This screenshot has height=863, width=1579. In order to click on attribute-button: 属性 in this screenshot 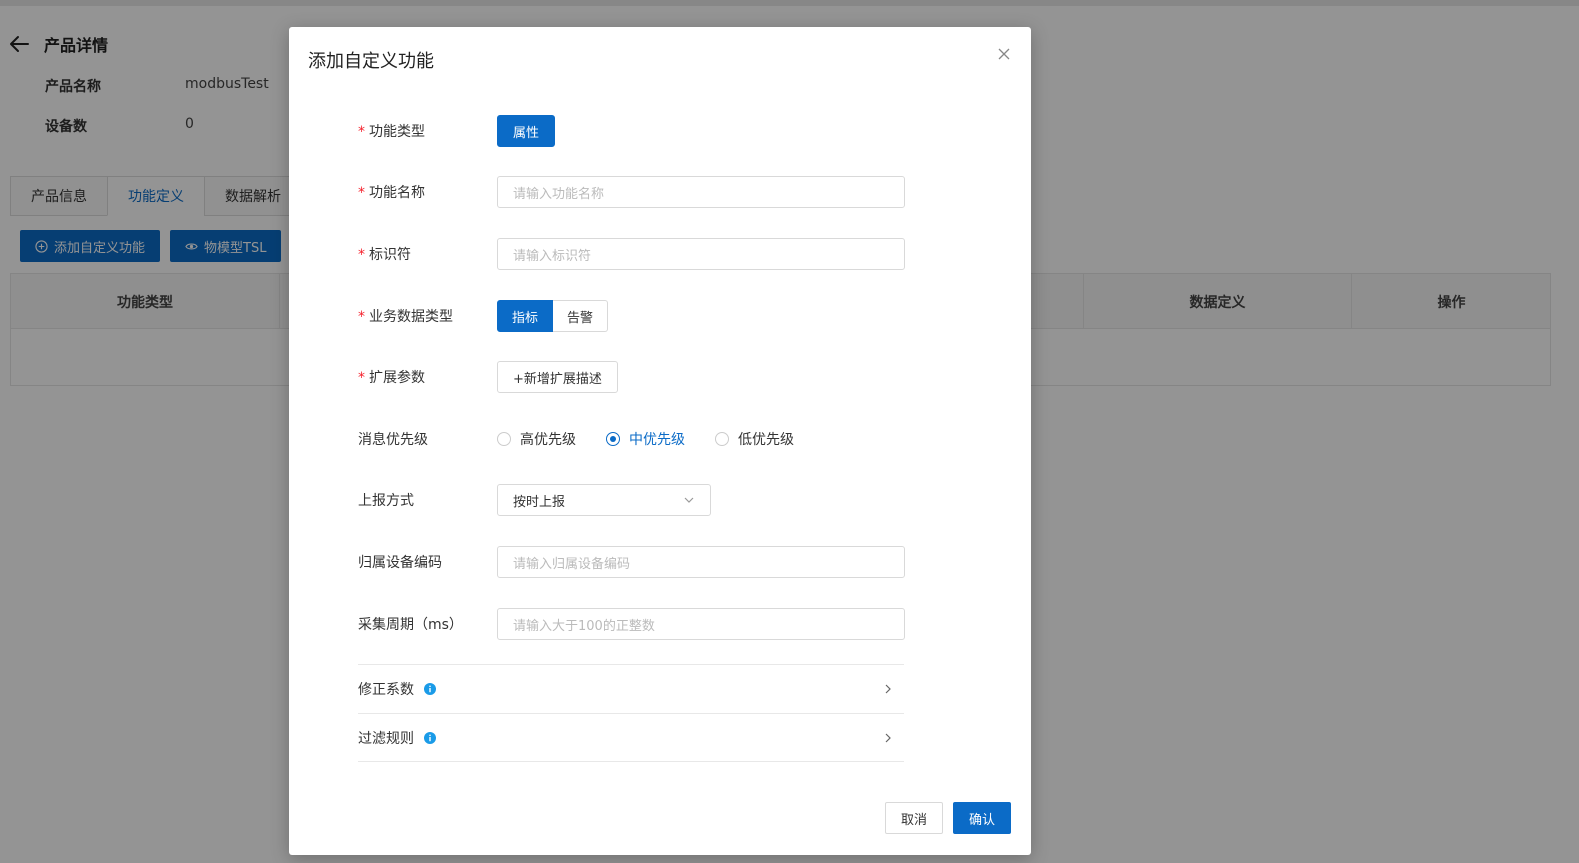, I will do `click(526, 131)`.